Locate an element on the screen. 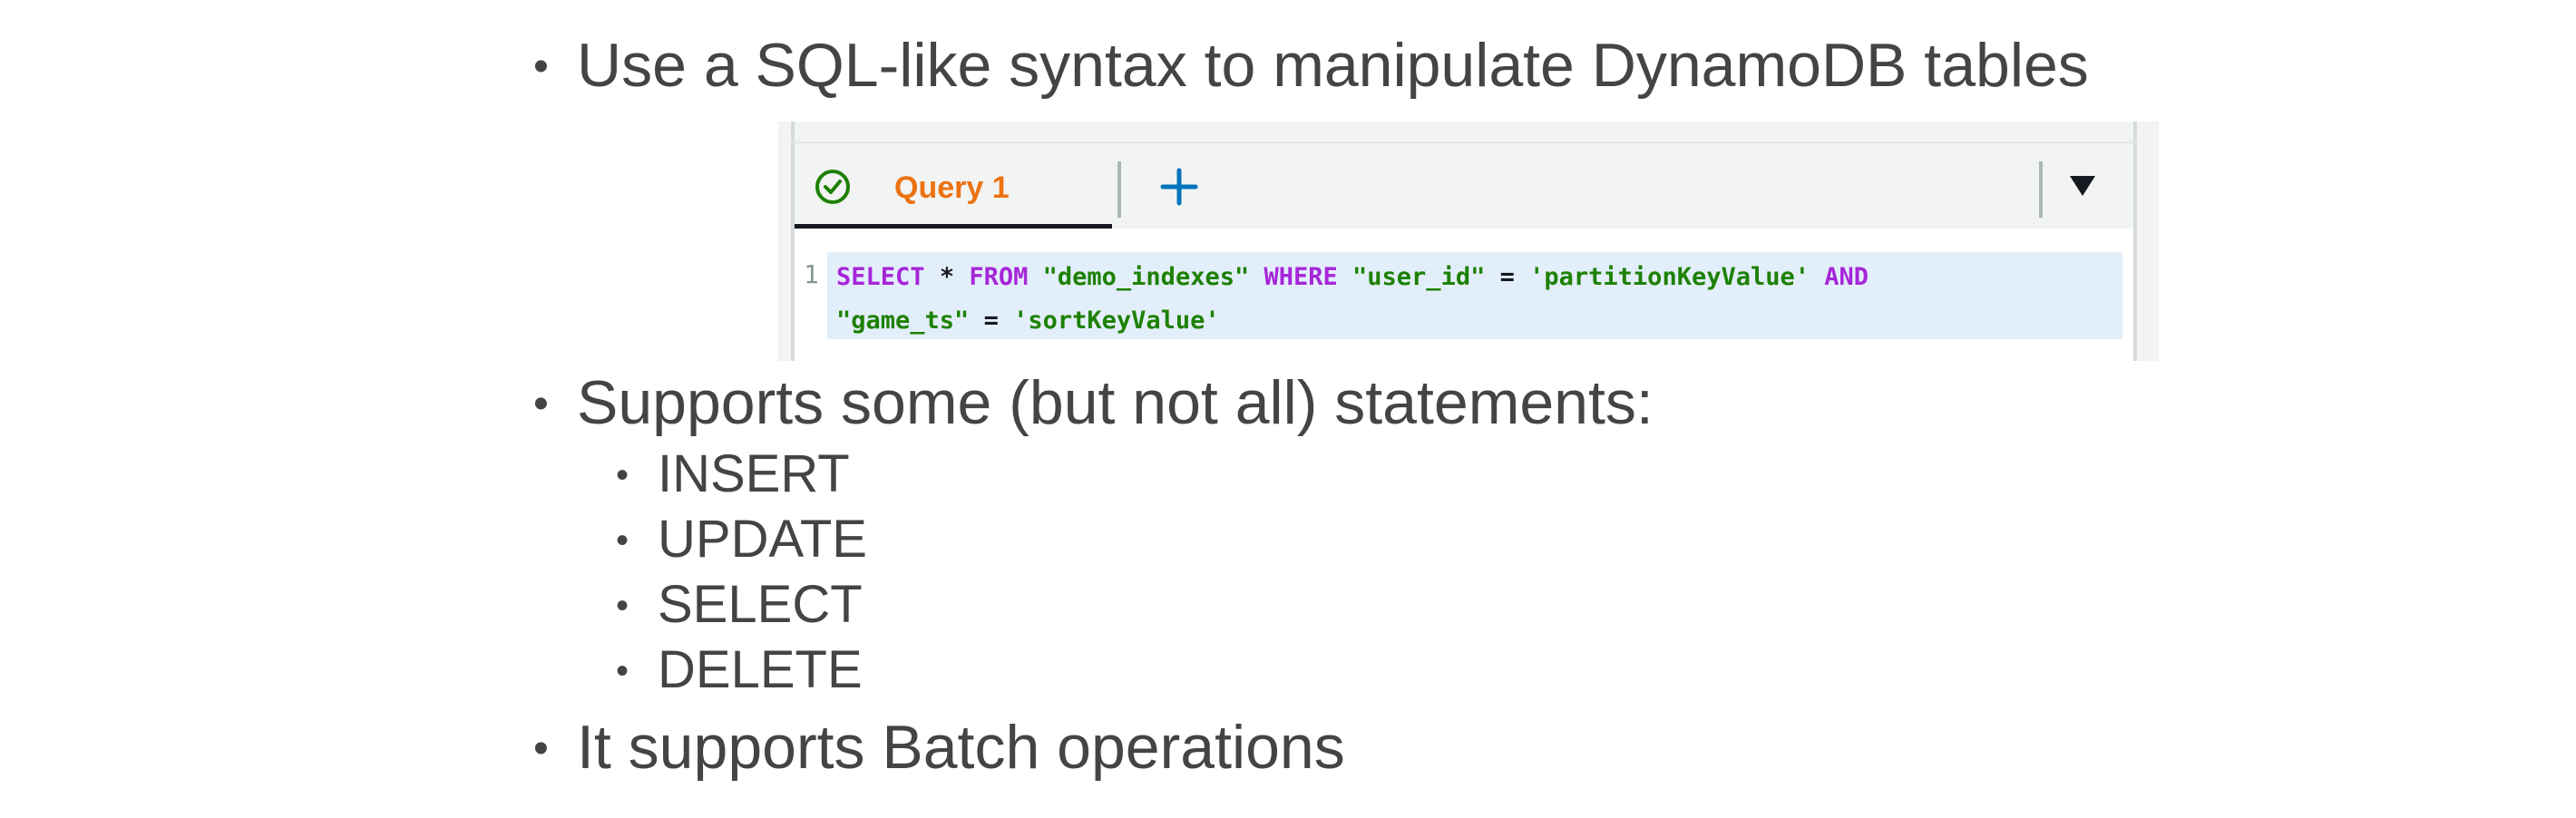  code-token-keyword: WHERE is located at coordinates (1301, 277).